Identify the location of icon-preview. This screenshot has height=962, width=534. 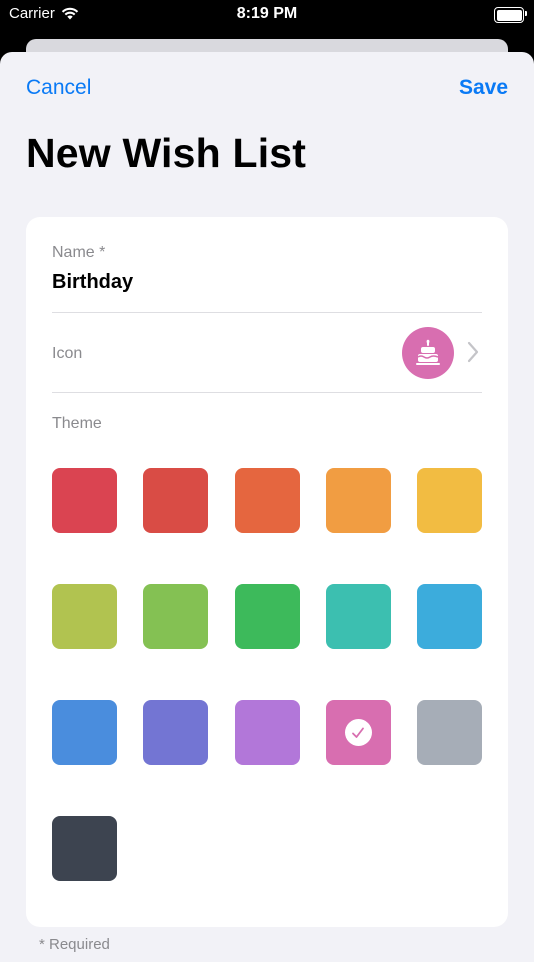
(428, 353).